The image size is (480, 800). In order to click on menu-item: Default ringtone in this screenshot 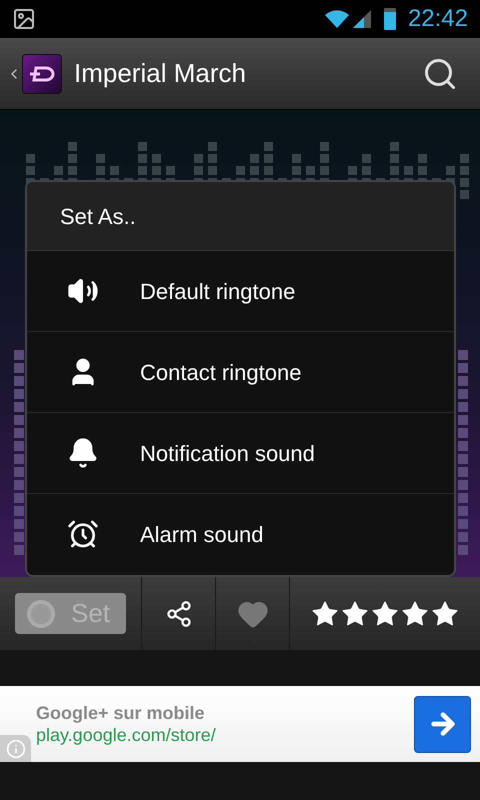, I will do `click(240, 291)`.